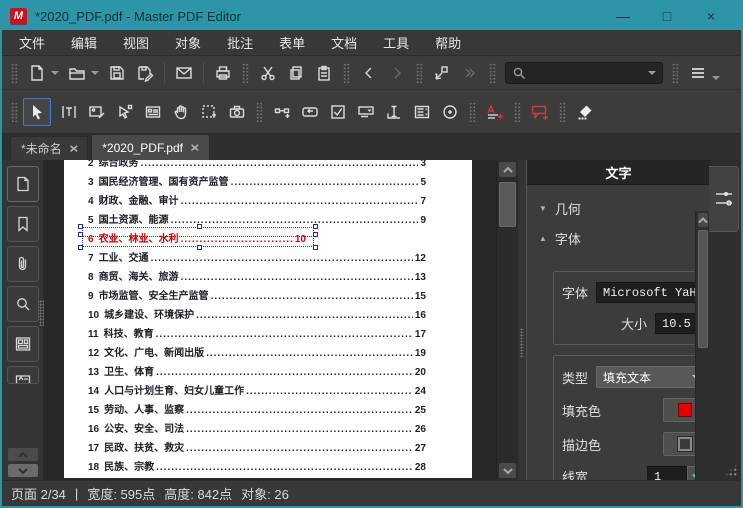 The width and height of the screenshot is (743, 508). Describe the element at coordinates (84, 42) in the screenshot. I see `menu-item: 编辑` at that location.